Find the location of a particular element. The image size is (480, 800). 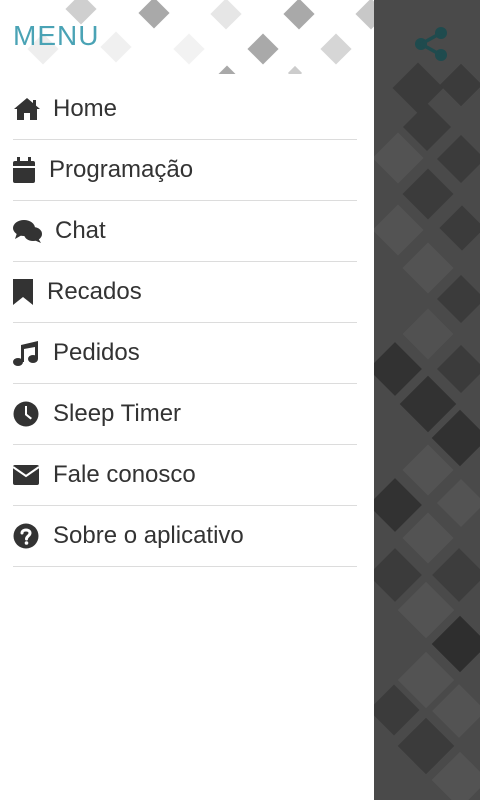

share-button is located at coordinates (435, 47).